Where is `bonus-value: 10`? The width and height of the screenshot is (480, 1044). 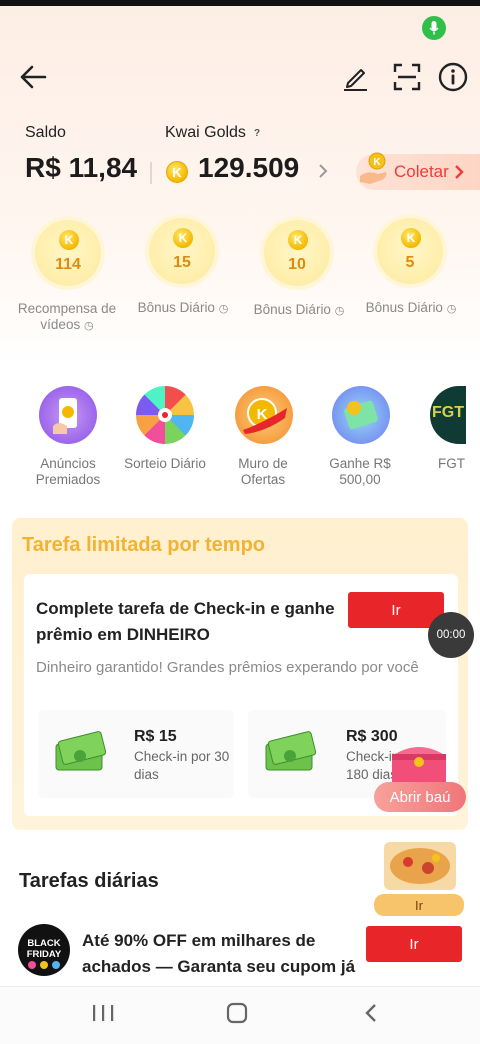 bonus-value: 10 is located at coordinates (297, 264).